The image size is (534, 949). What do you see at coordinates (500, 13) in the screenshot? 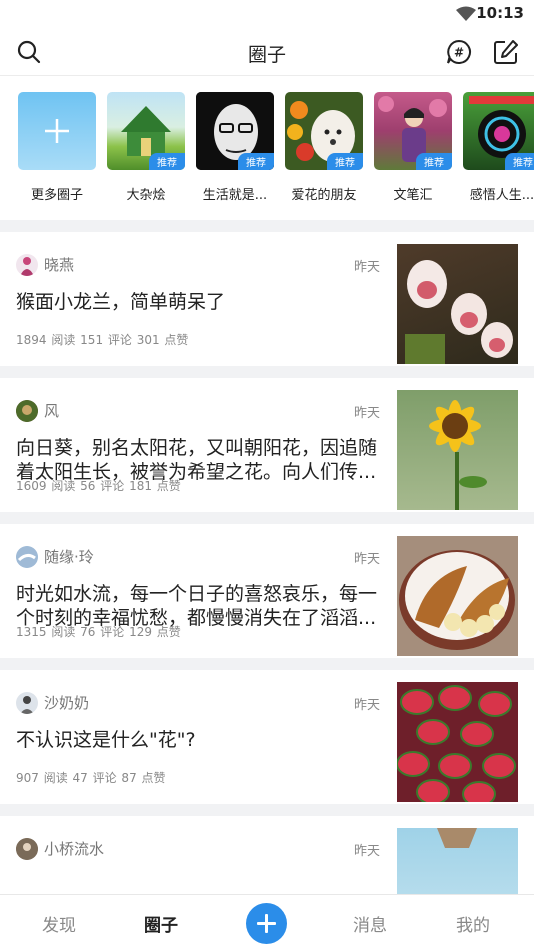
I see `status-time: 10:13` at bounding box center [500, 13].